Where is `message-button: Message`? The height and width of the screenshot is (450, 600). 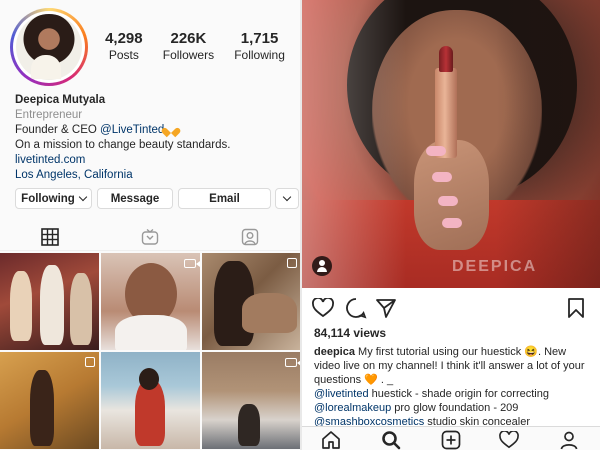
message-button: Message is located at coordinates (135, 198).